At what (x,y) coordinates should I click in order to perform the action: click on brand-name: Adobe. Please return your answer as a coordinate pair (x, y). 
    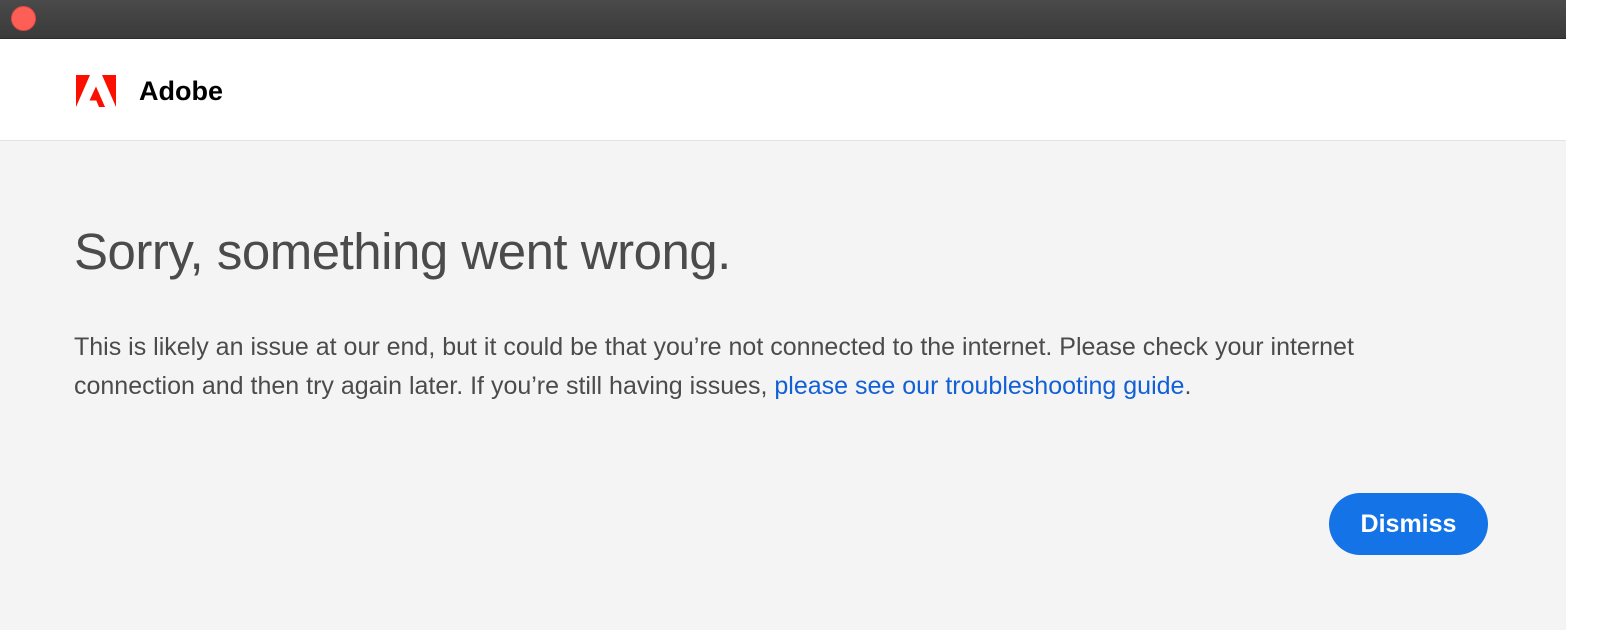
    Looking at the image, I should click on (181, 91).